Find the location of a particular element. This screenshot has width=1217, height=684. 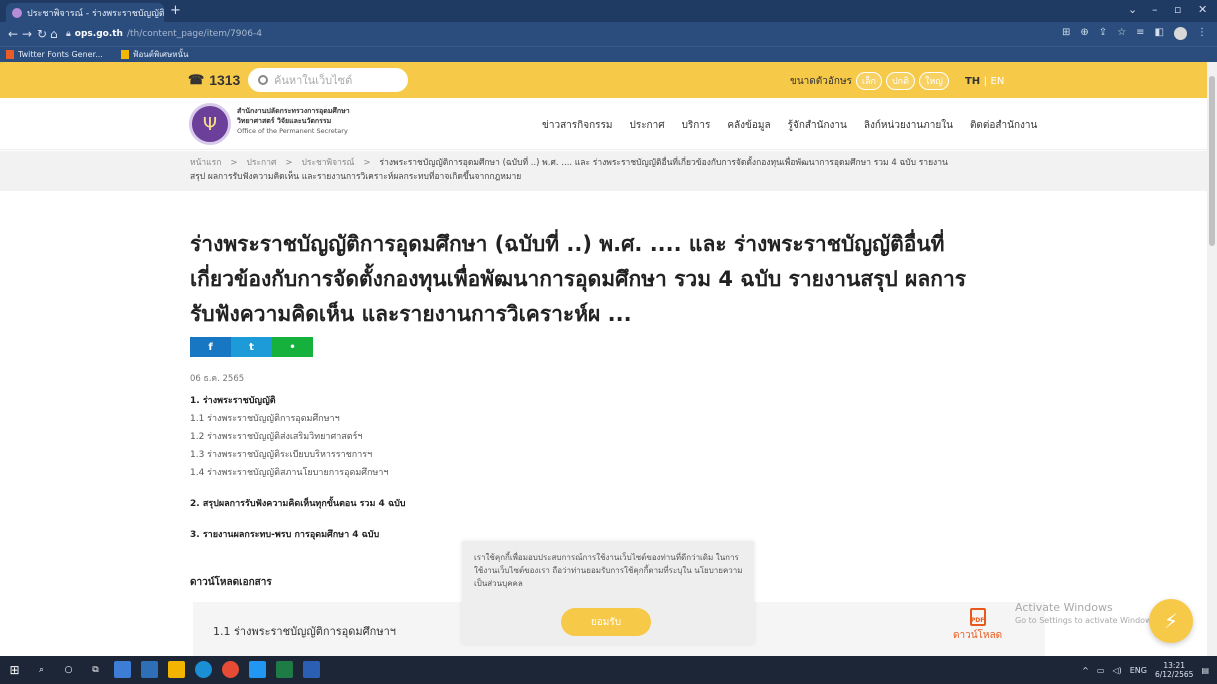

search-icon: ⌕ is located at coordinates (41, 669).